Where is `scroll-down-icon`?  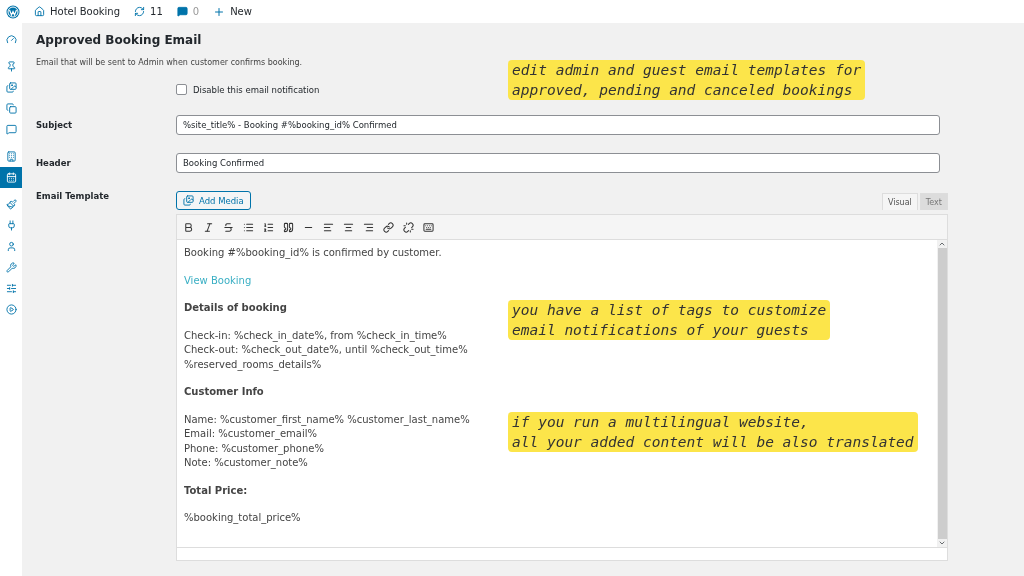
scroll-down-icon is located at coordinates (942, 543).